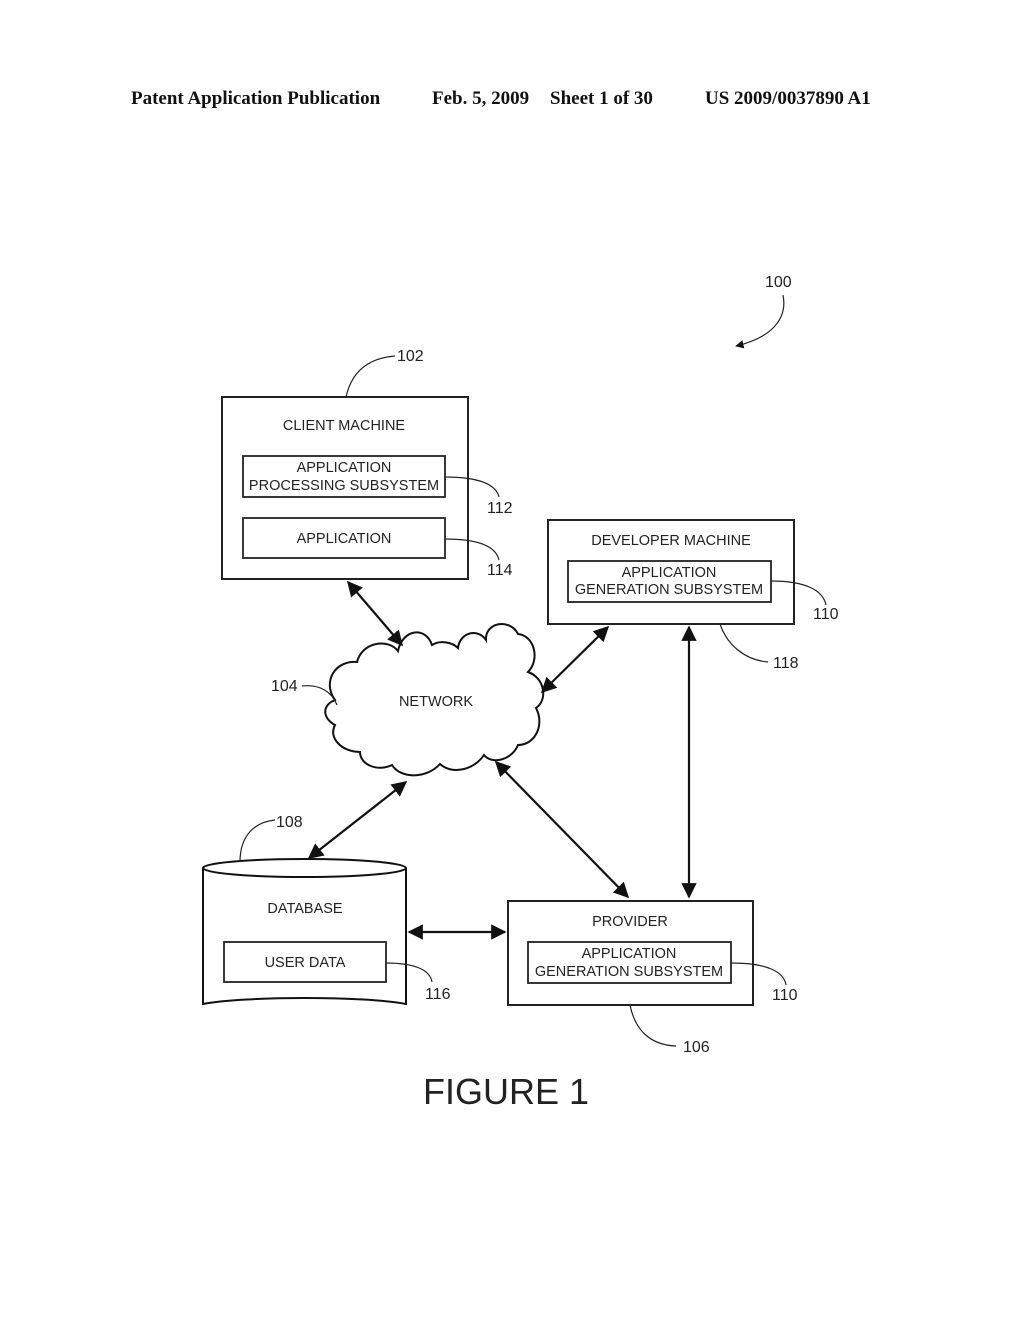 The width and height of the screenshot is (1024, 1320). I want to click on provider-ref: 106, so click(696, 1047).